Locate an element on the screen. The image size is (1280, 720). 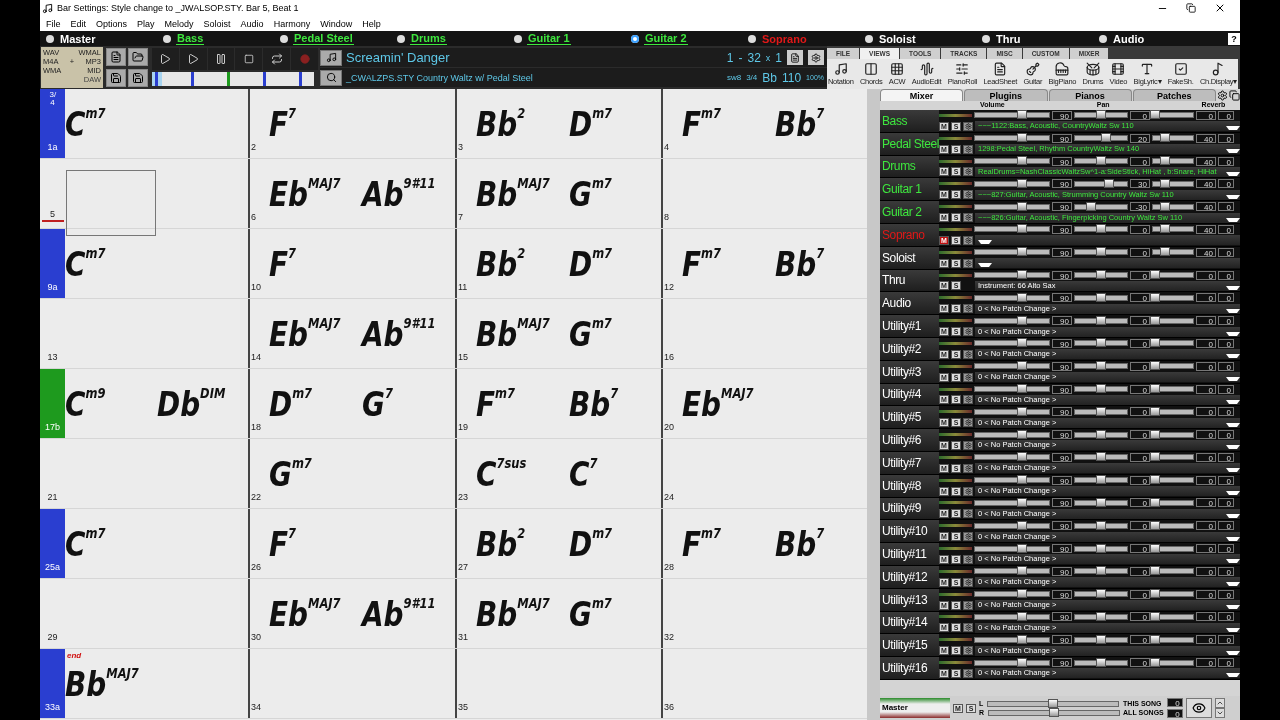
song-menu-button is located at coordinates (331, 57).